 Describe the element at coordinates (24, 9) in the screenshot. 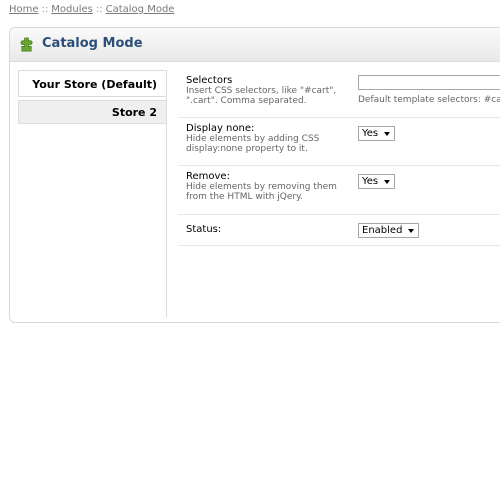

I see `breadcrumb-home-link: Home` at that location.